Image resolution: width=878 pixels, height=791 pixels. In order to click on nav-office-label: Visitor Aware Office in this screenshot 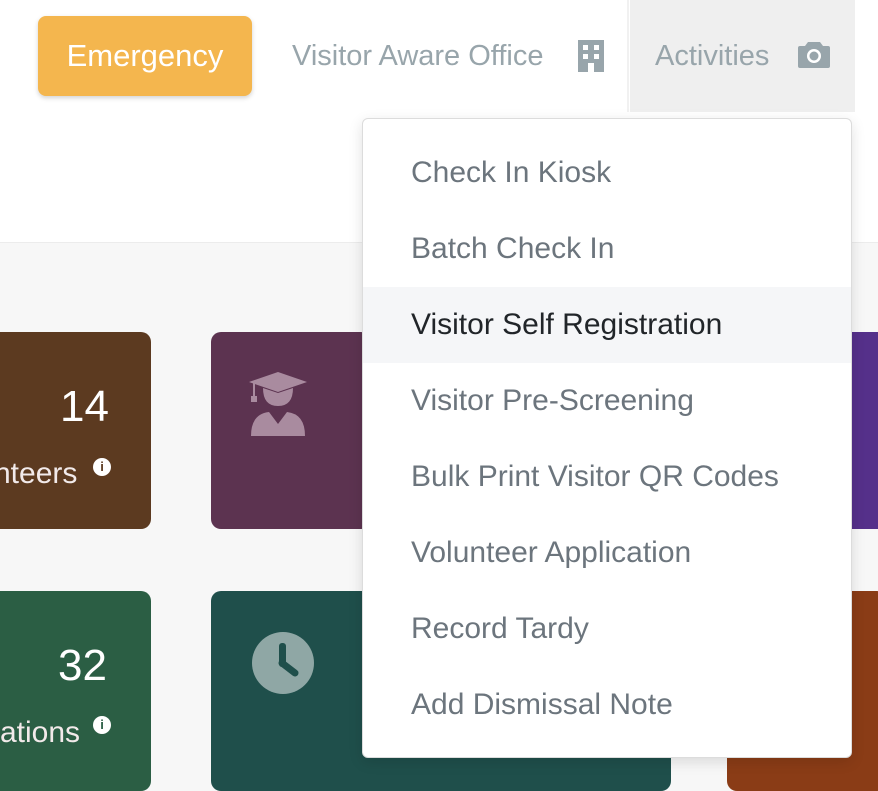, I will do `click(418, 56)`.